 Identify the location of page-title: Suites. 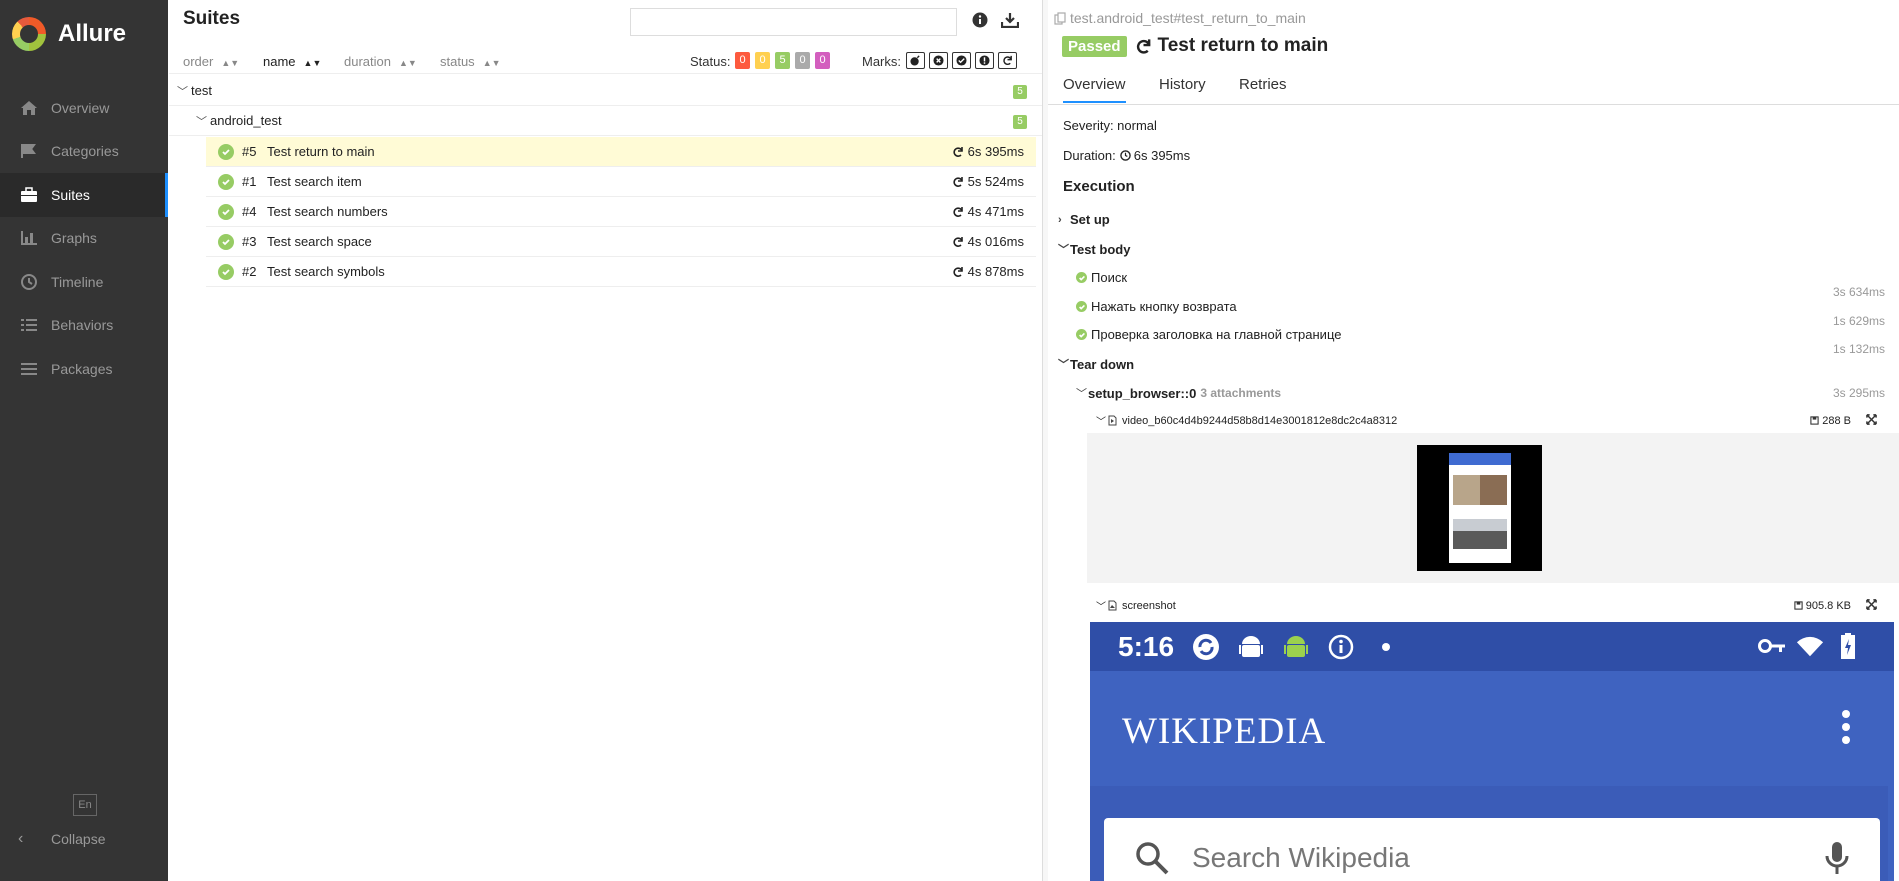
(212, 18).